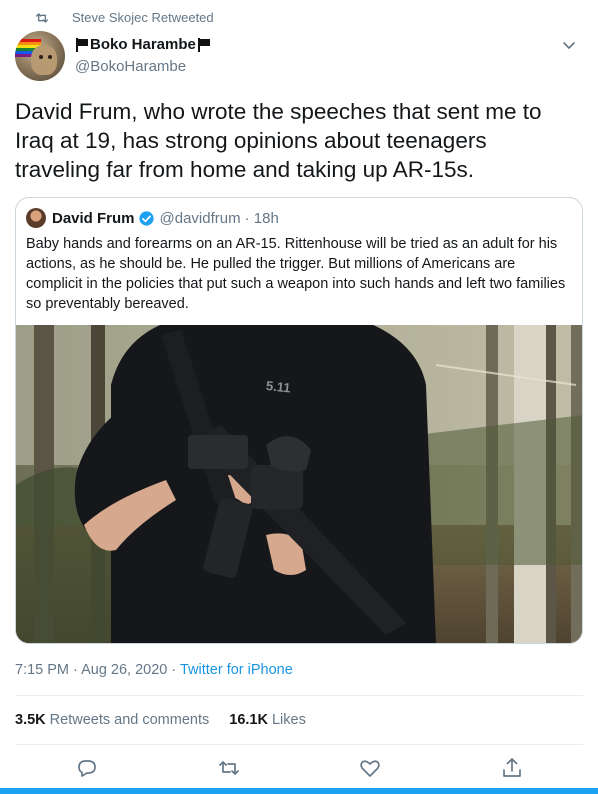 The width and height of the screenshot is (598, 794). What do you see at coordinates (42, 18) in the screenshot?
I see `retweet-icon` at bounding box center [42, 18].